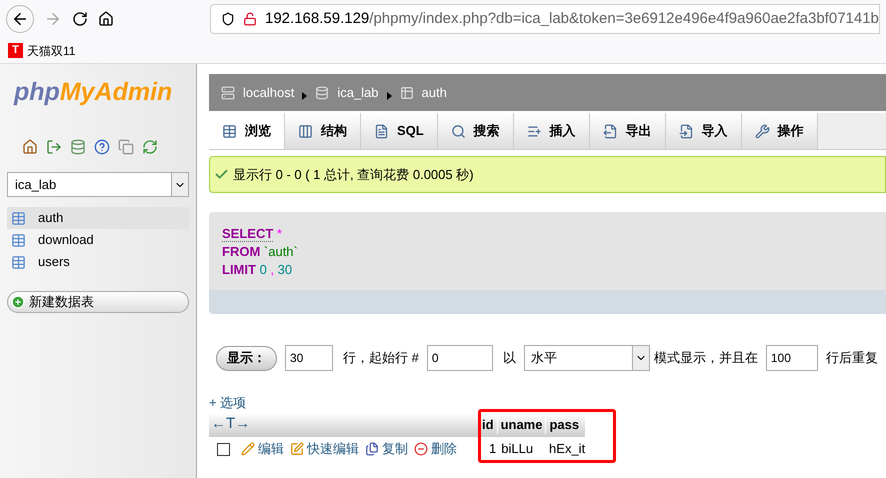  I want to click on repeat-after-label: 行后重复, so click(852, 358).